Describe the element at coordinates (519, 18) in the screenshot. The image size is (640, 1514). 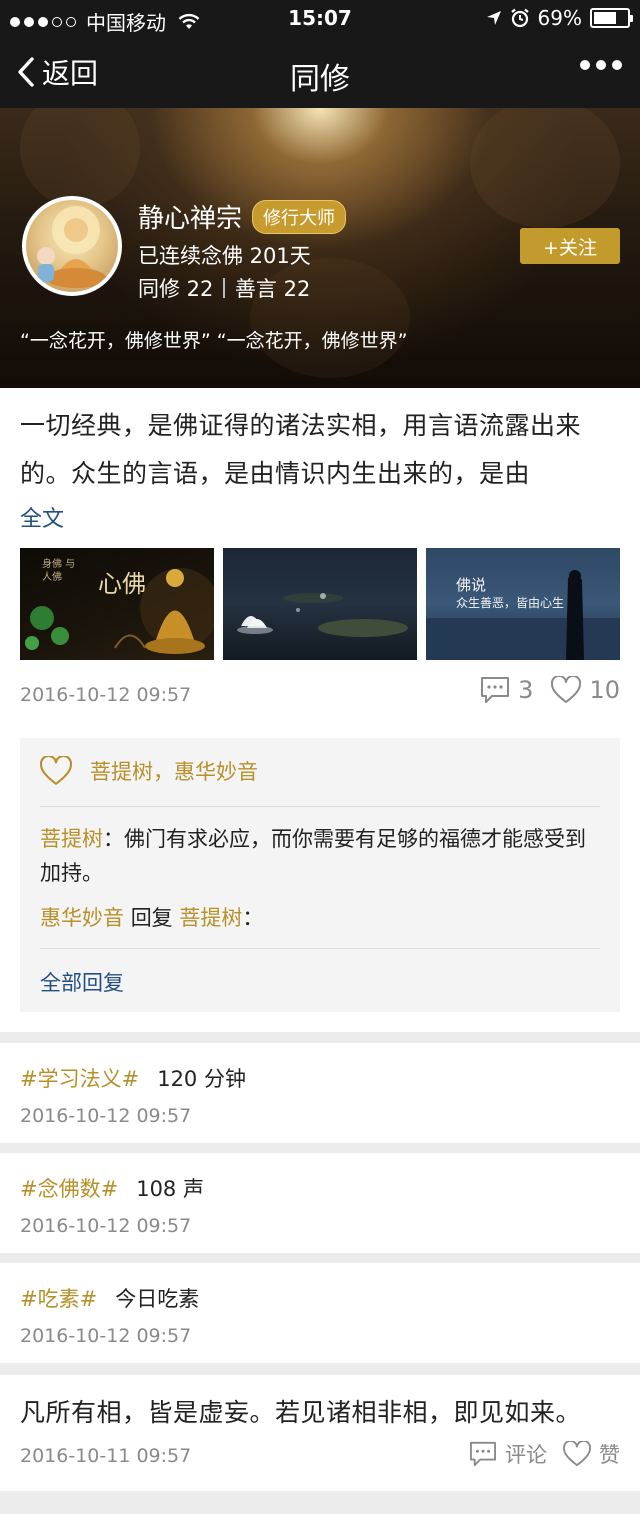
I see `alarm-icon` at that location.